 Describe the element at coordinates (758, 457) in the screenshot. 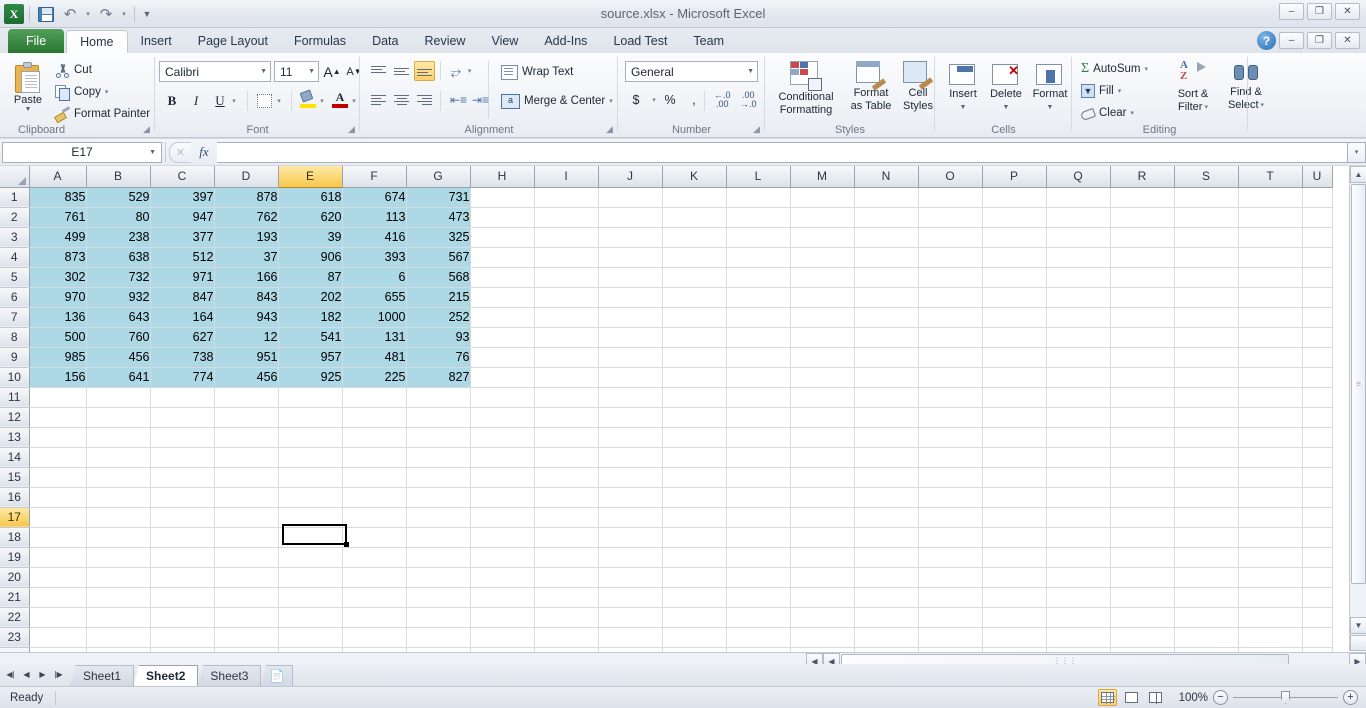

I see `cell-empty-L14` at that location.